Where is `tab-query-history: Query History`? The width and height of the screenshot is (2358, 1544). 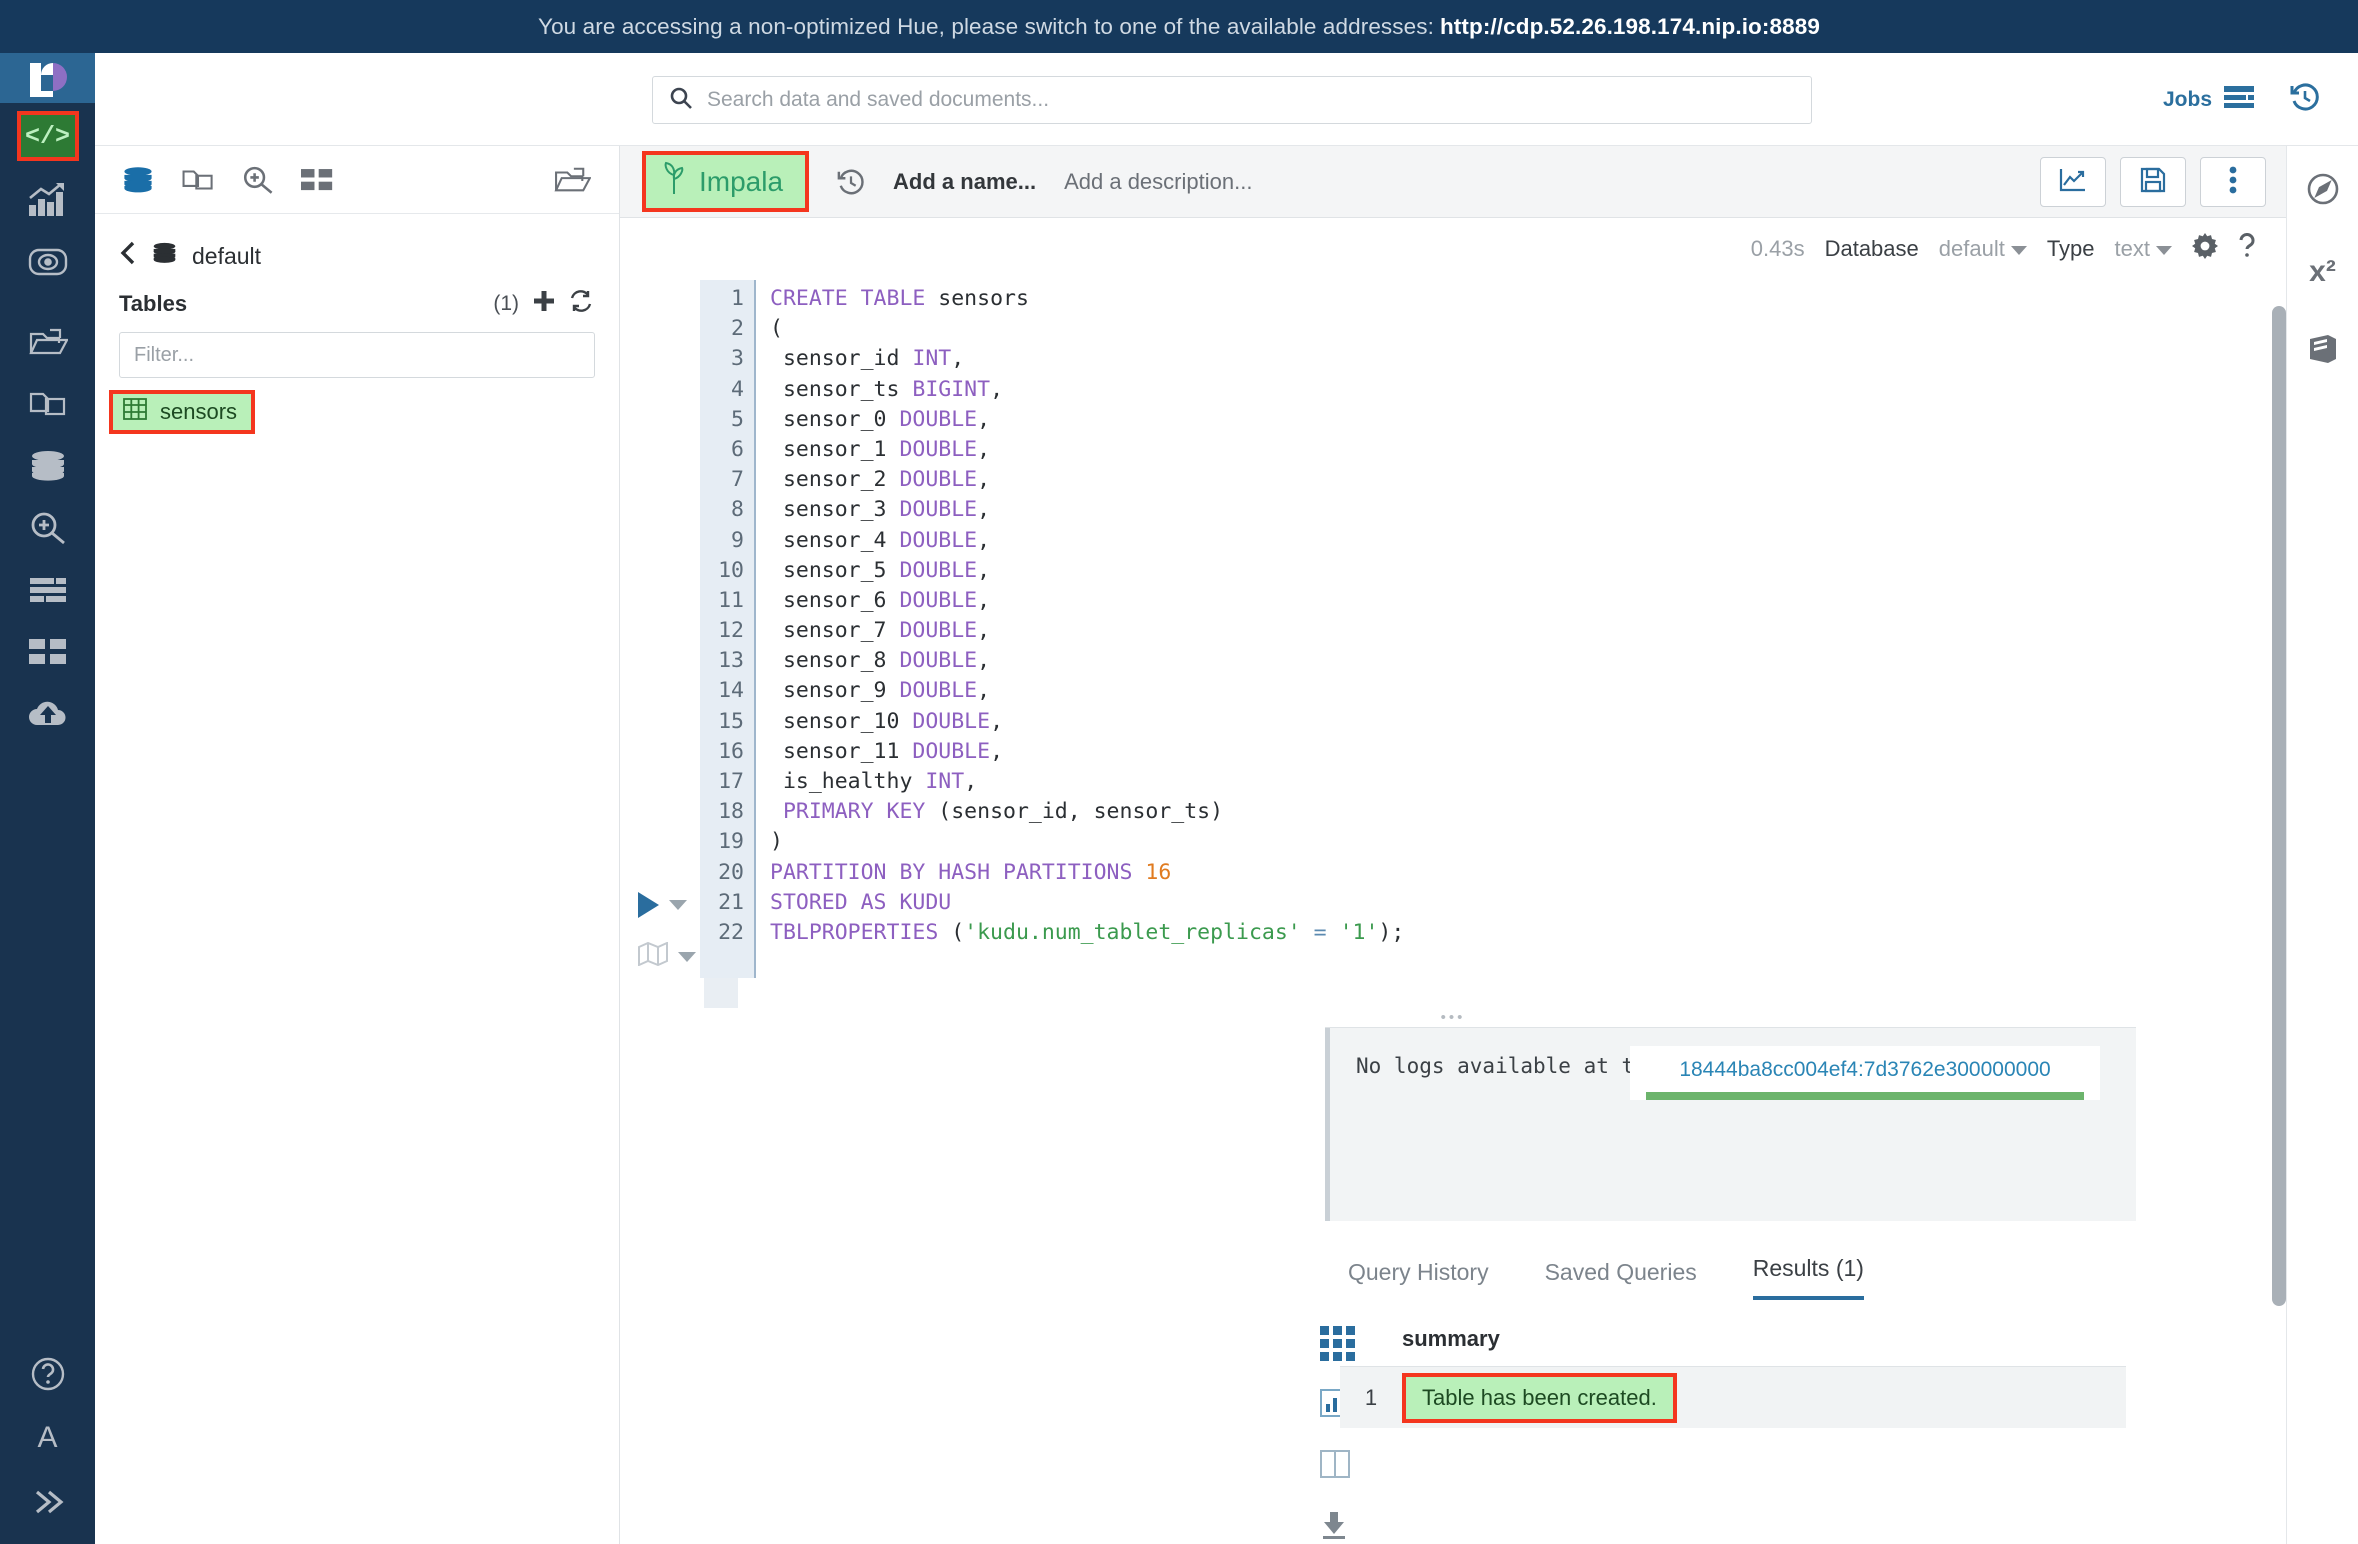 tab-query-history: Query History is located at coordinates (1418, 1279).